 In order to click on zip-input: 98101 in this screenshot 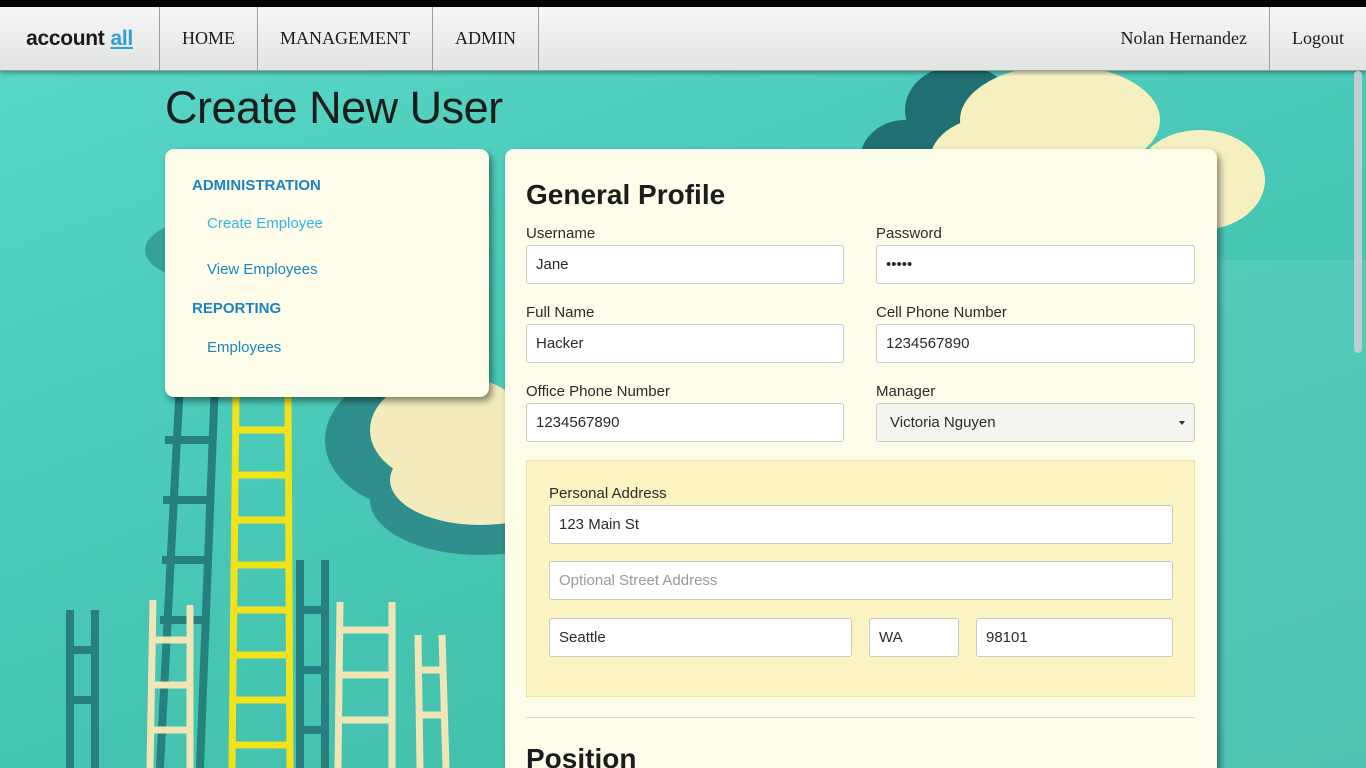, I will do `click(1074, 637)`.